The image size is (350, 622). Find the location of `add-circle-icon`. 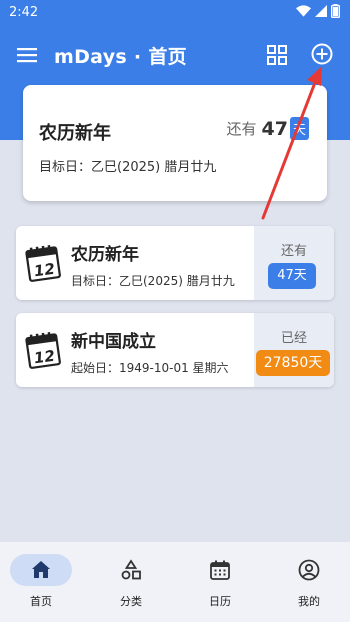

add-circle-icon is located at coordinates (322, 54).